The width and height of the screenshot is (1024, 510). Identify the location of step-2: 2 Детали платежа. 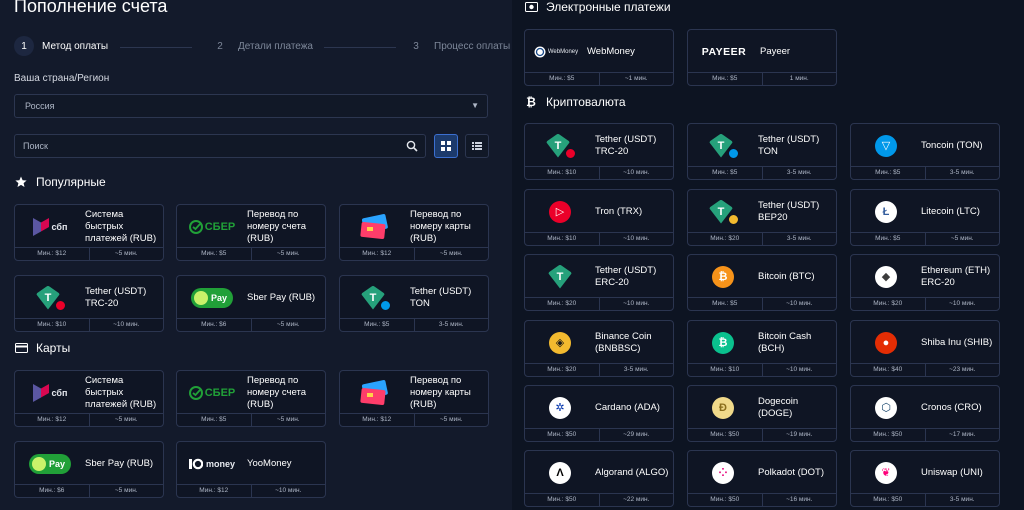
(261, 46).